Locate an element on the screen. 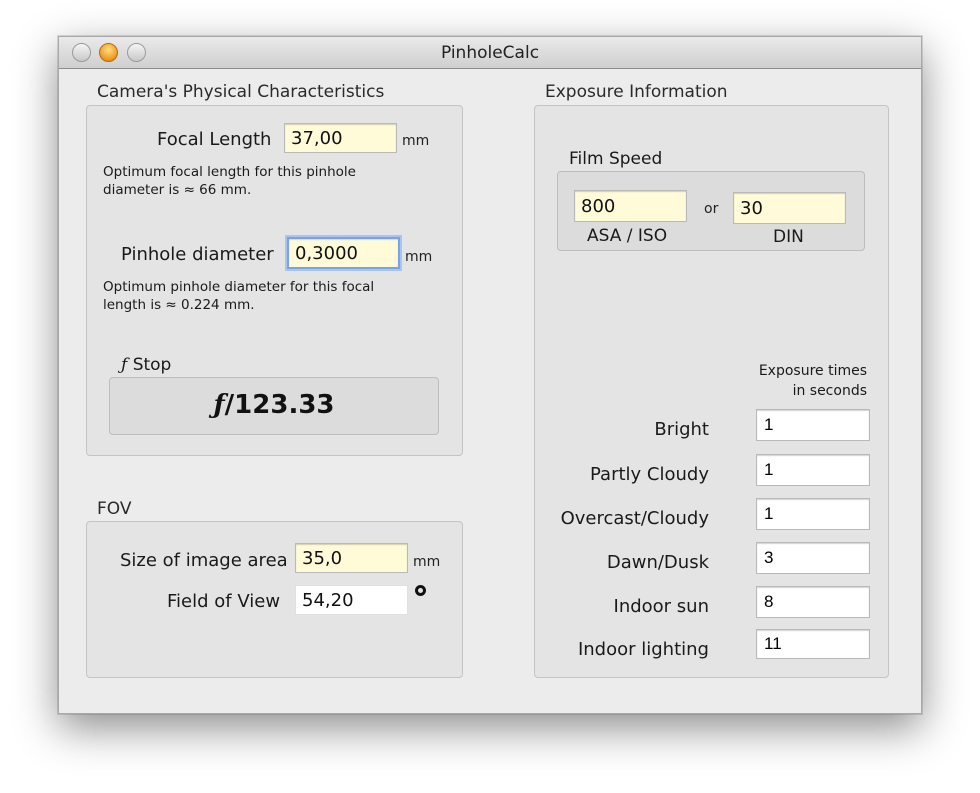 The height and width of the screenshot is (793, 980). field-of-view-label: Field of View is located at coordinates (224, 601).